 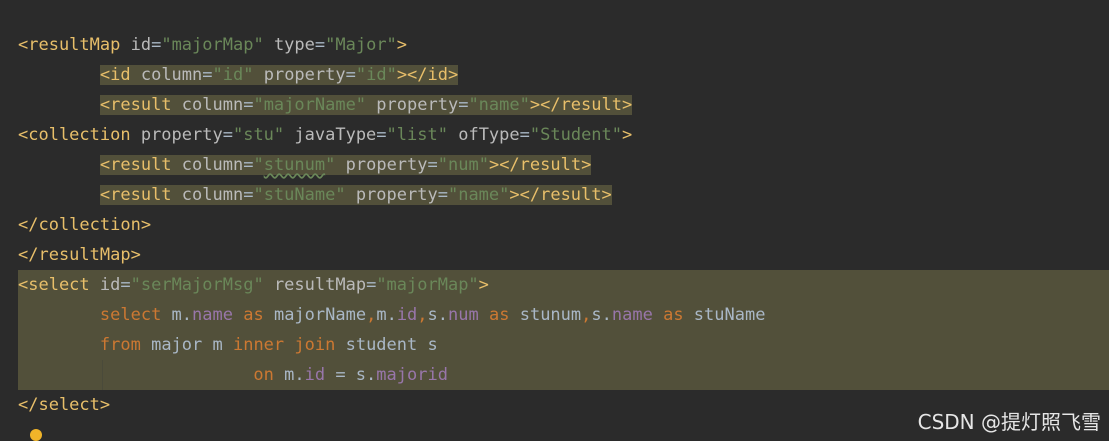 I want to click on code-token: m., so click(x=386, y=315).